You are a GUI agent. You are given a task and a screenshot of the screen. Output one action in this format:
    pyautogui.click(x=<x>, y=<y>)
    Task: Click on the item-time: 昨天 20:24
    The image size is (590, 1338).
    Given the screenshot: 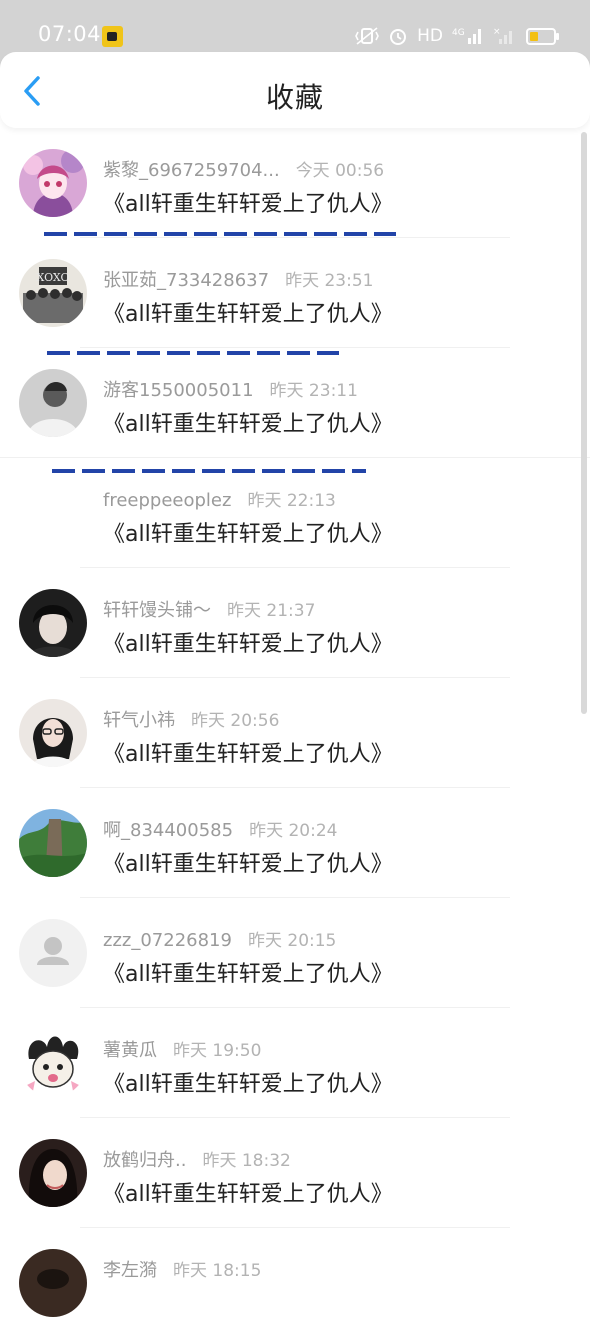 What is the action you would take?
    pyautogui.click(x=293, y=831)
    